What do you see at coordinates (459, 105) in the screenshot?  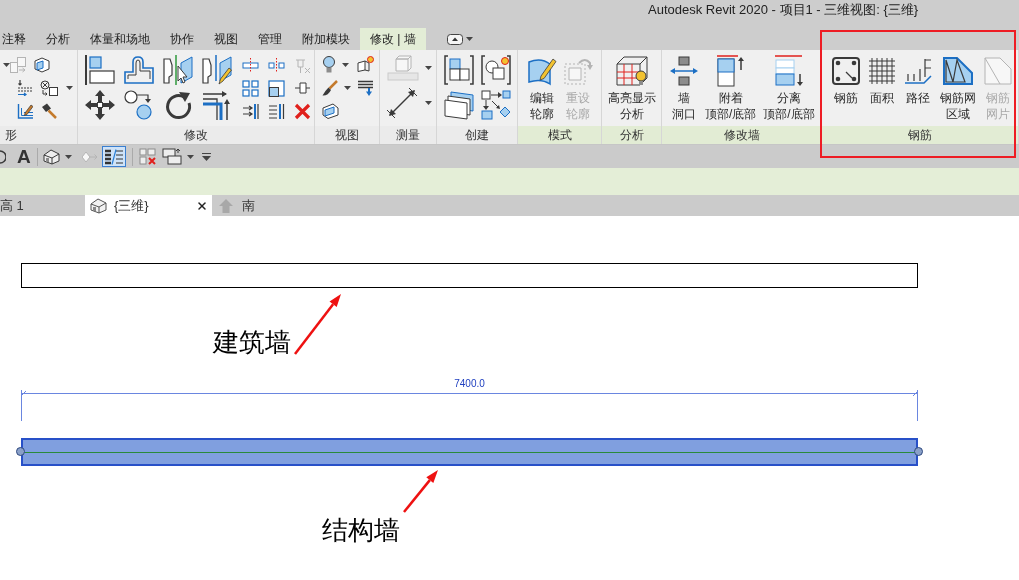 I see `stacked-panels-icon` at bounding box center [459, 105].